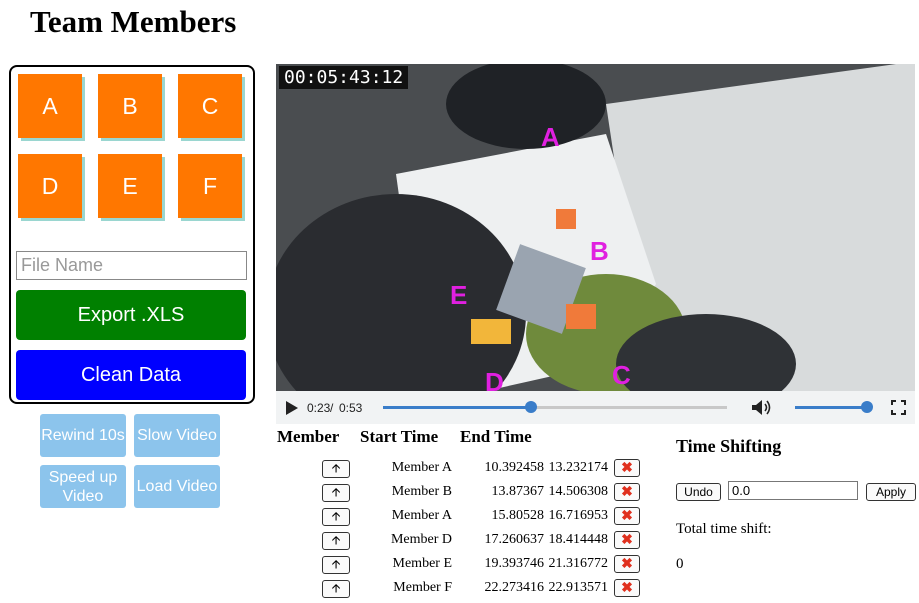  What do you see at coordinates (530, 407) in the screenshot?
I see `progress-thumb` at bounding box center [530, 407].